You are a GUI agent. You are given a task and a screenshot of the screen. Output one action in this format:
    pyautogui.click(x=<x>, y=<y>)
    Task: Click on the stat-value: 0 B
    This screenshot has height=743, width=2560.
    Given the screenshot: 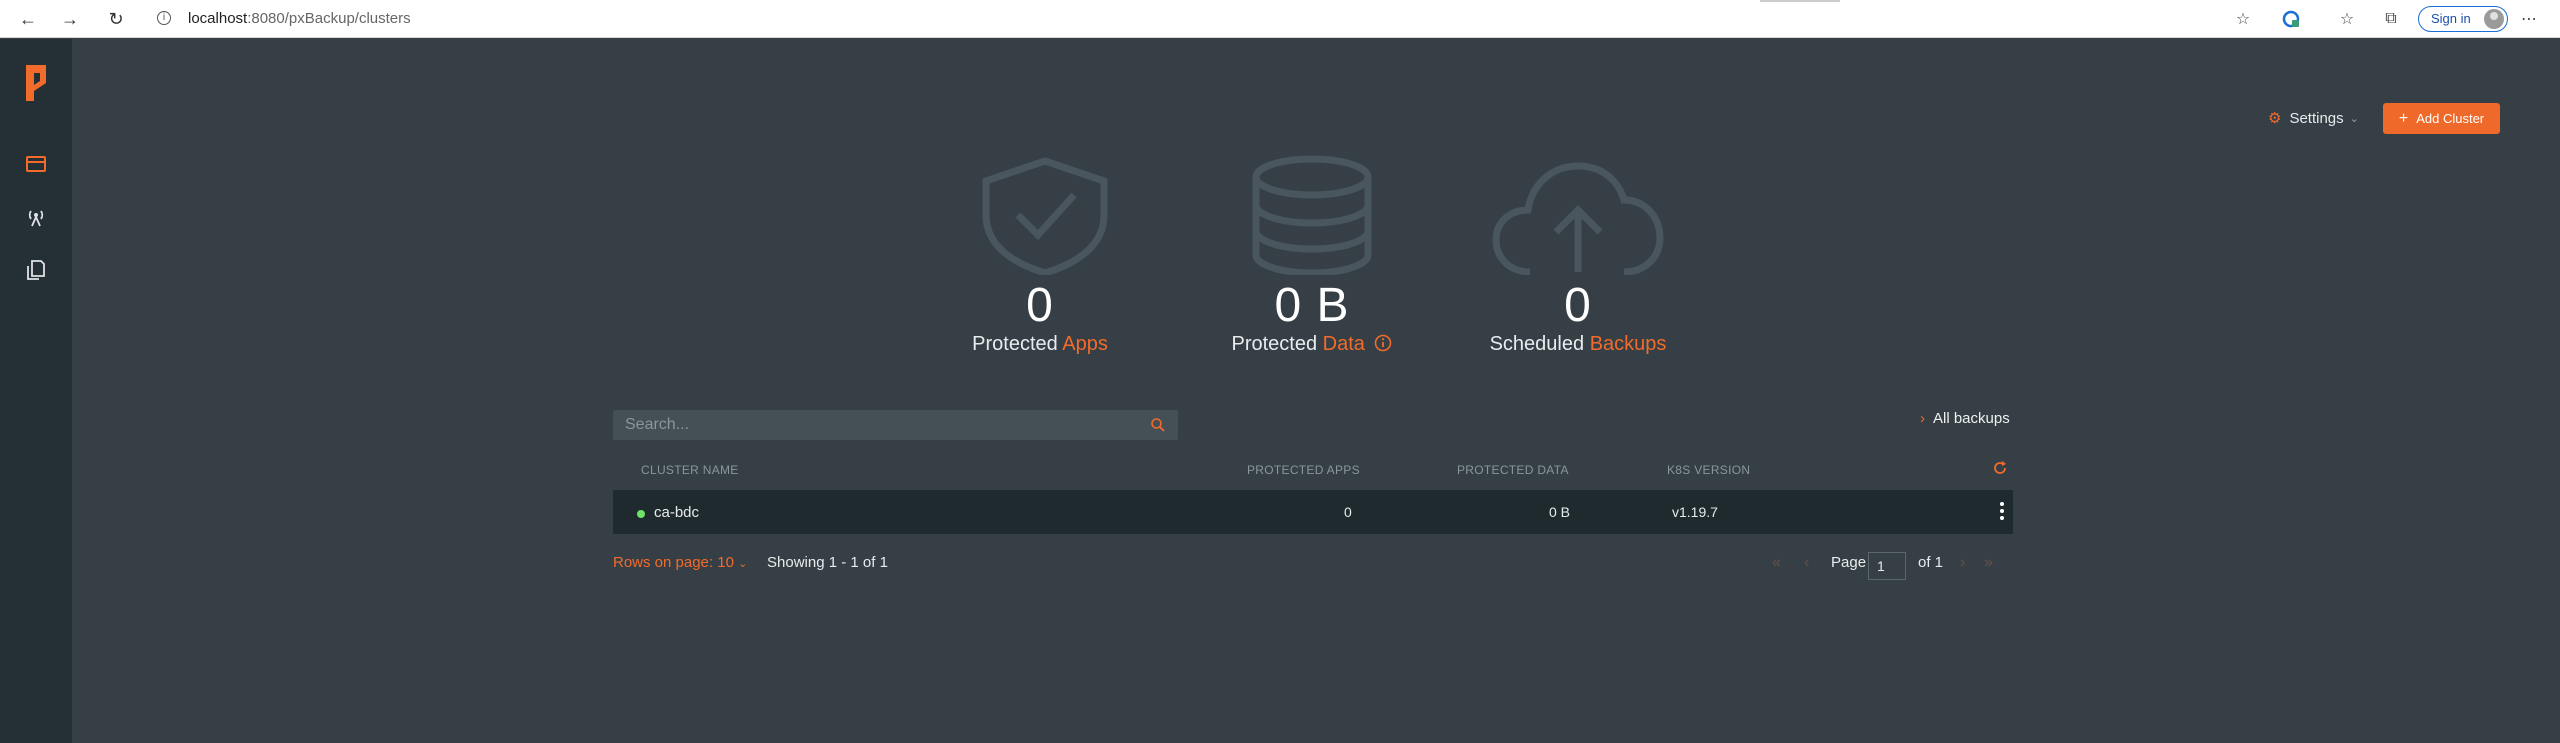 What is the action you would take?
    pyautogui.click(x=1312, y=305)
    